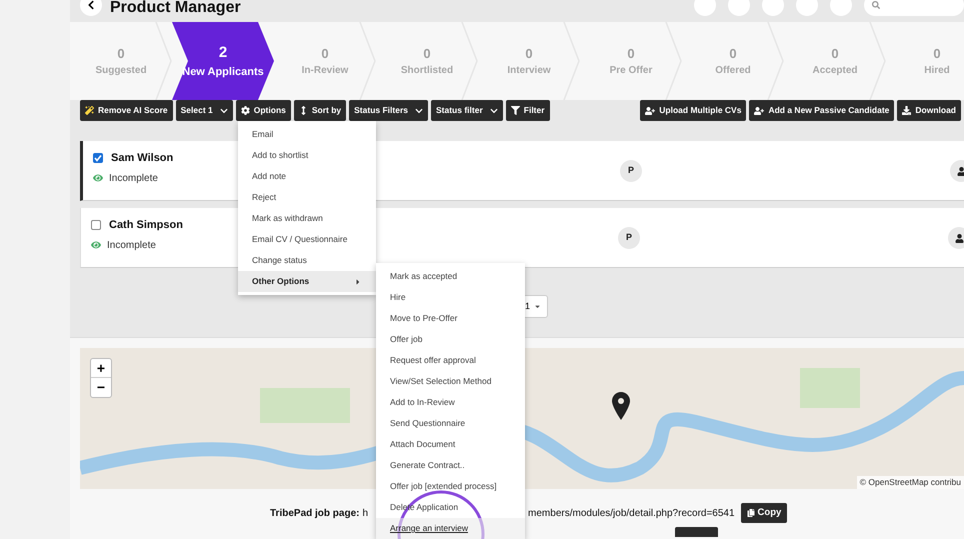 This screenshot has height=539, width=964. What do you see at coordinates (315, 513) in the screenshot?
I see `job-page-label: TribePad job page:` at bounding box center [315, 513].